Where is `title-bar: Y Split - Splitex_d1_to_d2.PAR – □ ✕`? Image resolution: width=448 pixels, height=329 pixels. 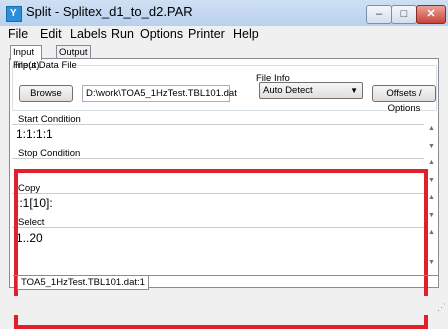
title-bar: Y Split - Splitex_d1_to_d2.PAR – □ ✕ is located at coordinates (224, 13).